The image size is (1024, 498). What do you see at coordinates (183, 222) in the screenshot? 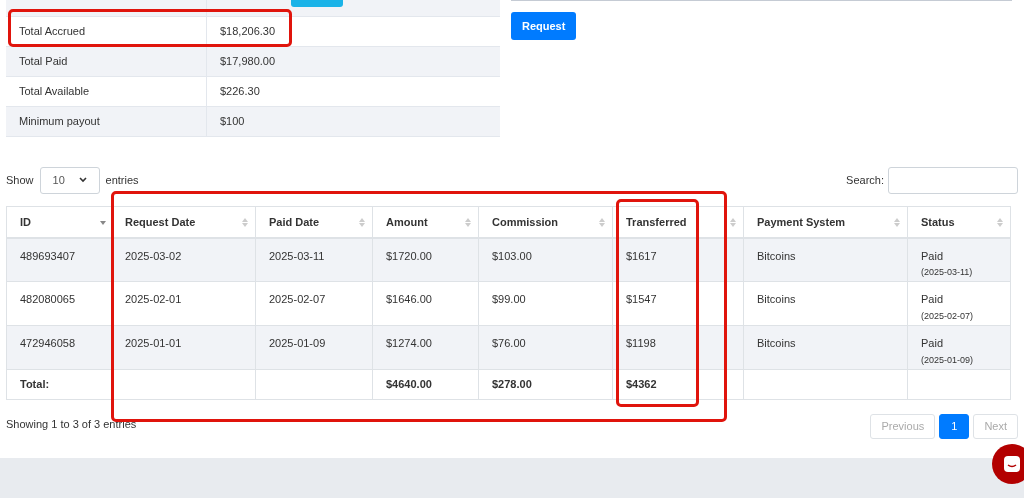
I see `column-header: Request Date` at bounding box center [183, 222].